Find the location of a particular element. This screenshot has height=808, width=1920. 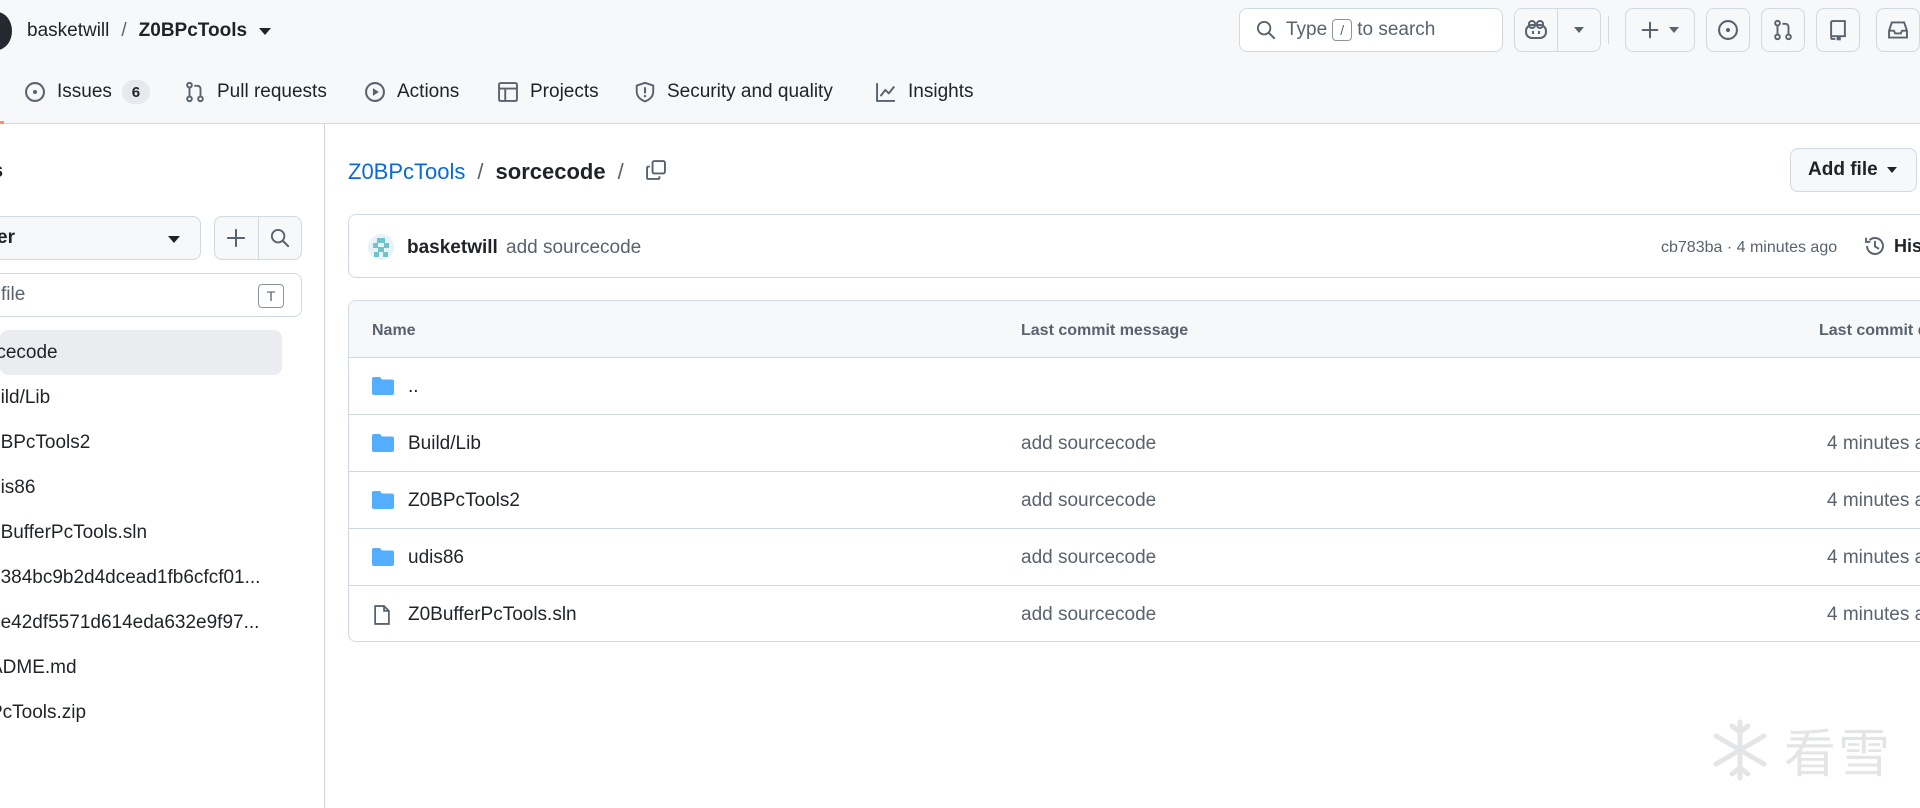

tab-projects: Projects is located at coordinates (548, 92).